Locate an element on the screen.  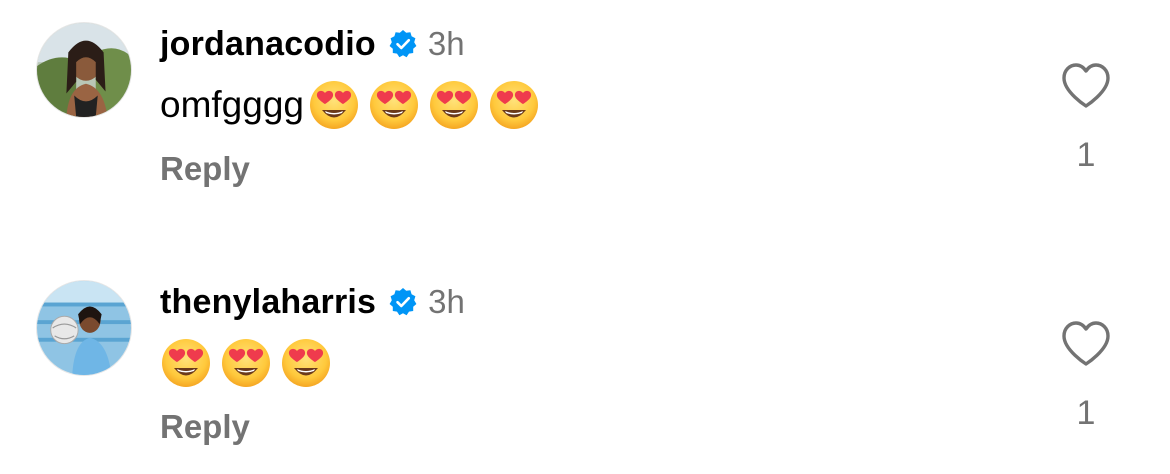
comment-header: jordanacodio 3h is located at coordinates (312, 44).